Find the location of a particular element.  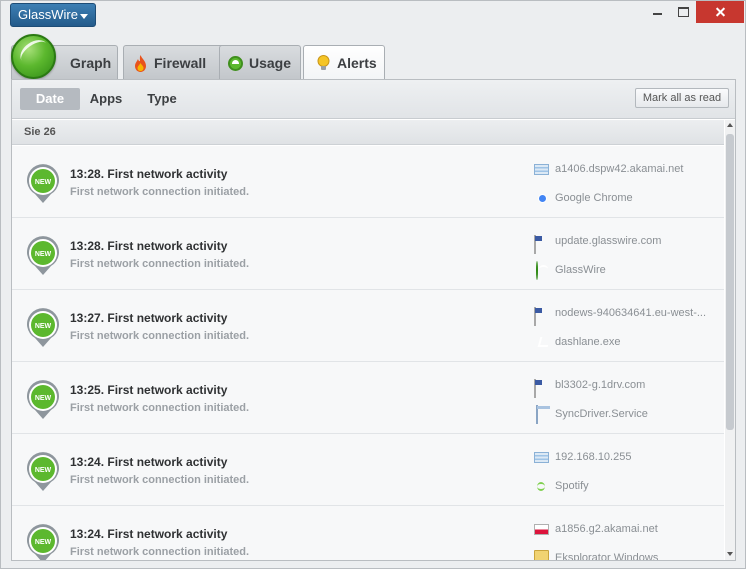

tab-firewall-label: Firewall is located at coordinates (180, 63).